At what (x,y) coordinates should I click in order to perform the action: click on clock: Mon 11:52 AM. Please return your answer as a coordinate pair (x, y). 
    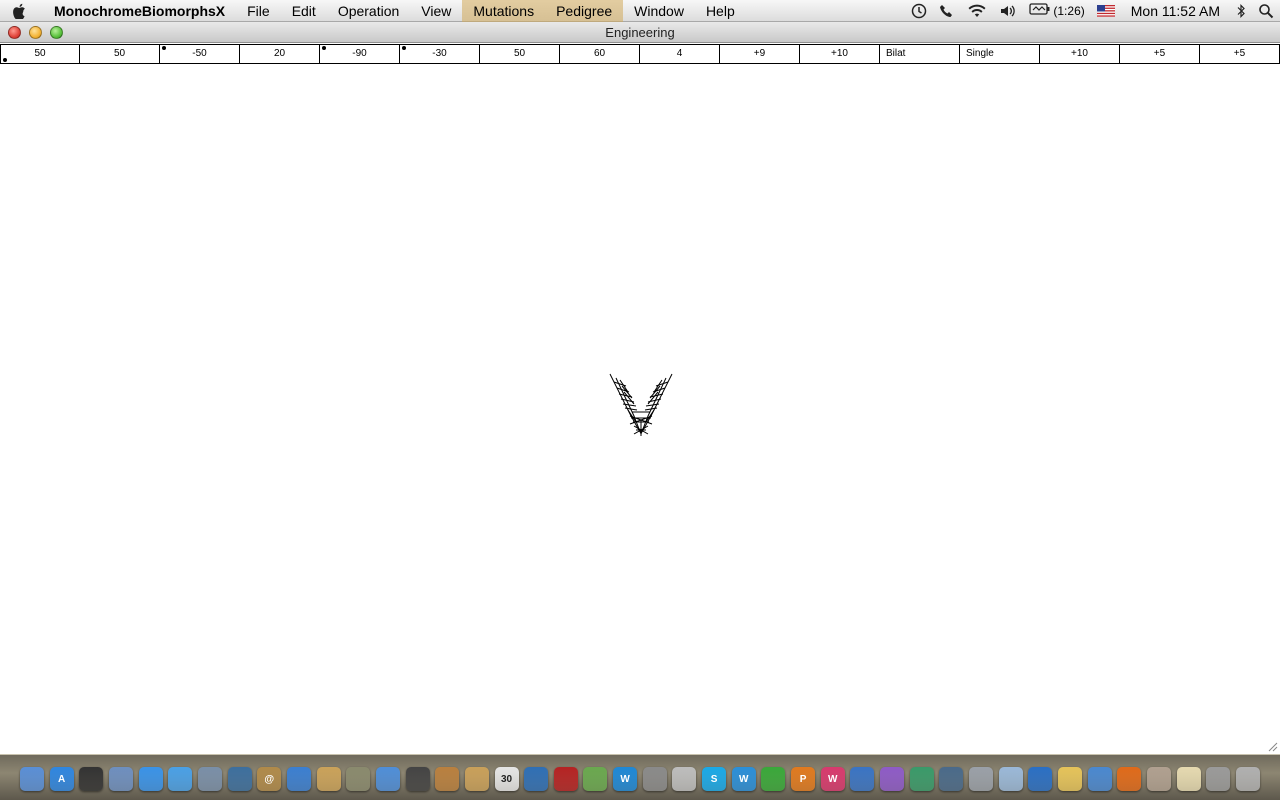
    Looking at the image, I should click on (1175, 11).